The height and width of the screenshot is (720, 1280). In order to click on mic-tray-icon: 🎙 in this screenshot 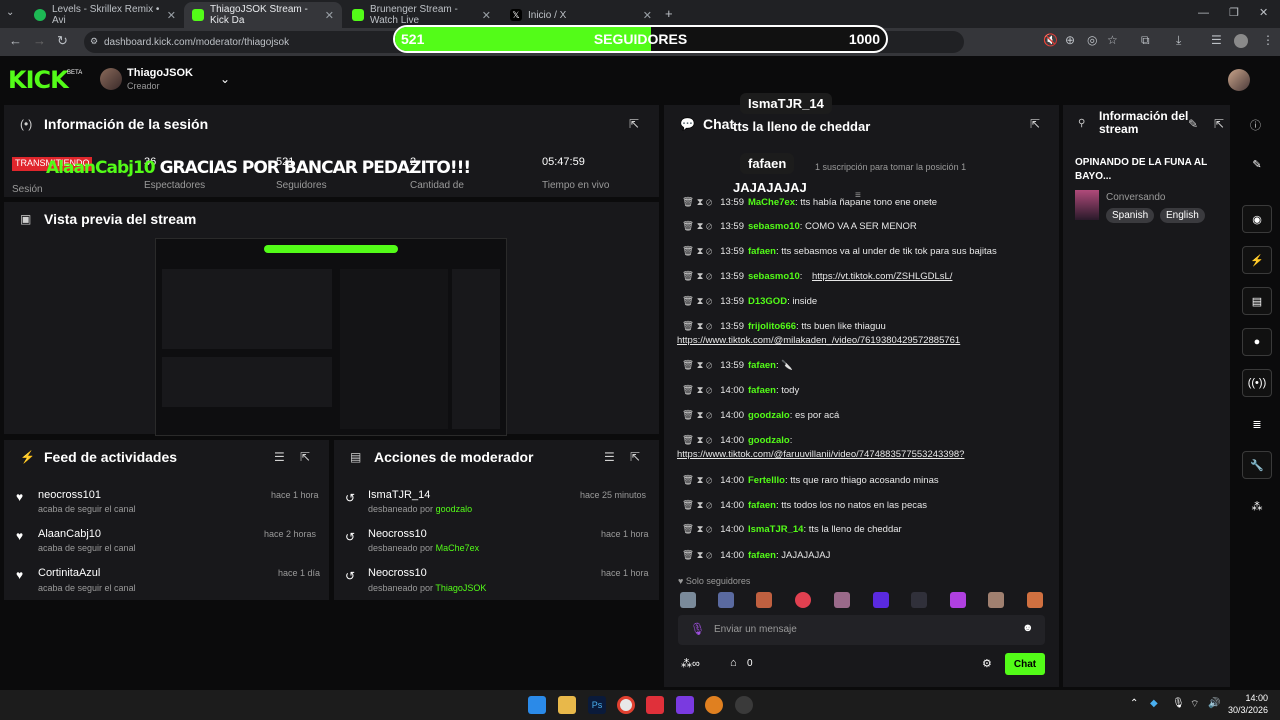, I will do `click(1178, 703)`.